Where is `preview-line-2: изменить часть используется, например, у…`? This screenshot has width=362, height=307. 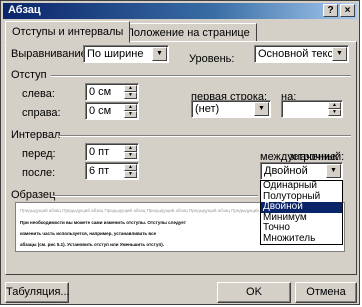 preview-line-2: изменить часть используется, например, у… is located at coordinates (88, 233).